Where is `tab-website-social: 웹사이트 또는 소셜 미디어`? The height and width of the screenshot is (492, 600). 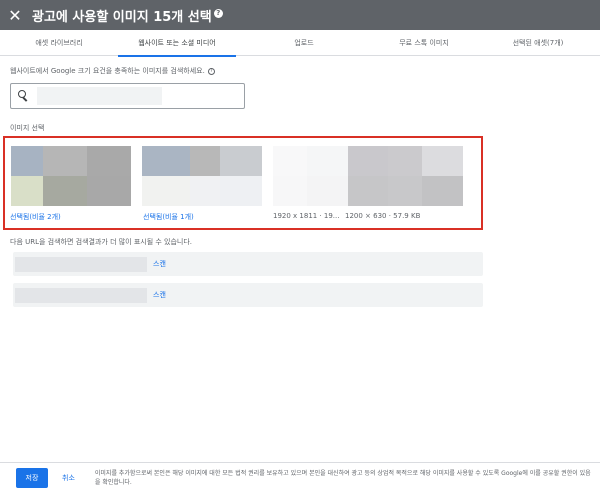
tab-website-social: 웹사이트 또는 소셜 미디어 is located at coordinates (177, 43).